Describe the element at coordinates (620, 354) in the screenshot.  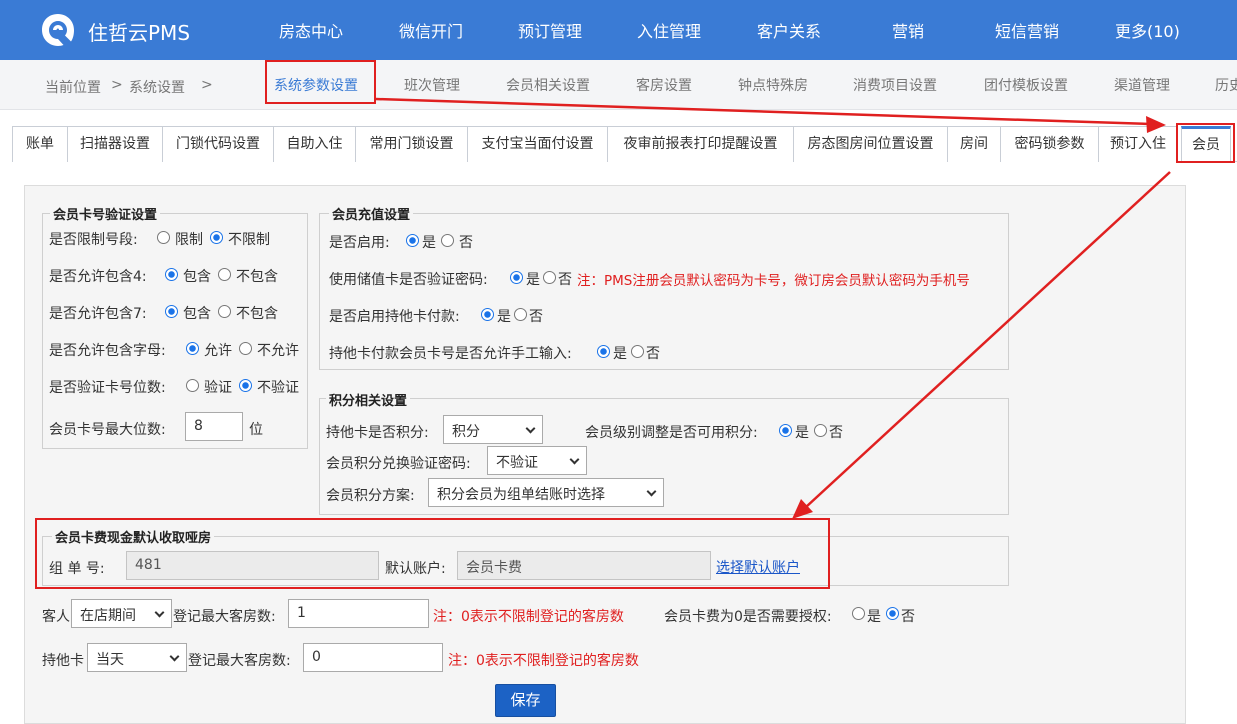
I see `manual-input-yes-label: 是` at that location.